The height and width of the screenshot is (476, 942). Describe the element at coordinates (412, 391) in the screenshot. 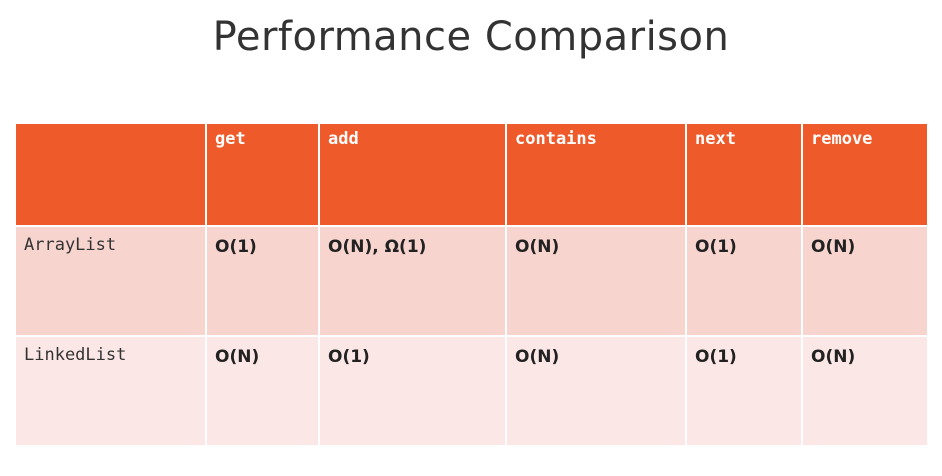

I see `cell-add: O(1)` at that location.